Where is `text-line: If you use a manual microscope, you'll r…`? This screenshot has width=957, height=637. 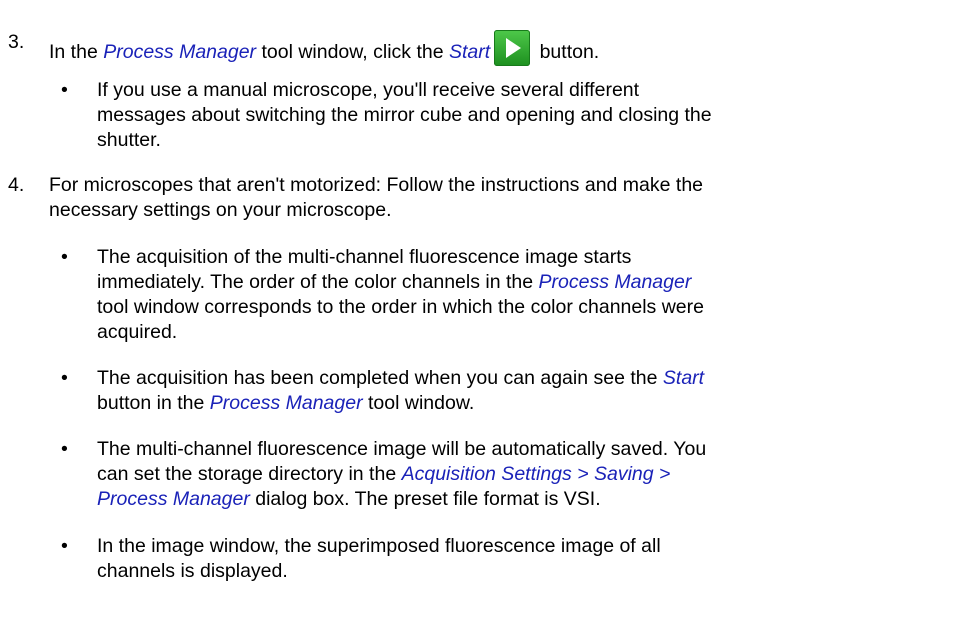
text-line: If you use a manual microscope, you'll r… is located at coordinates (368, 90).